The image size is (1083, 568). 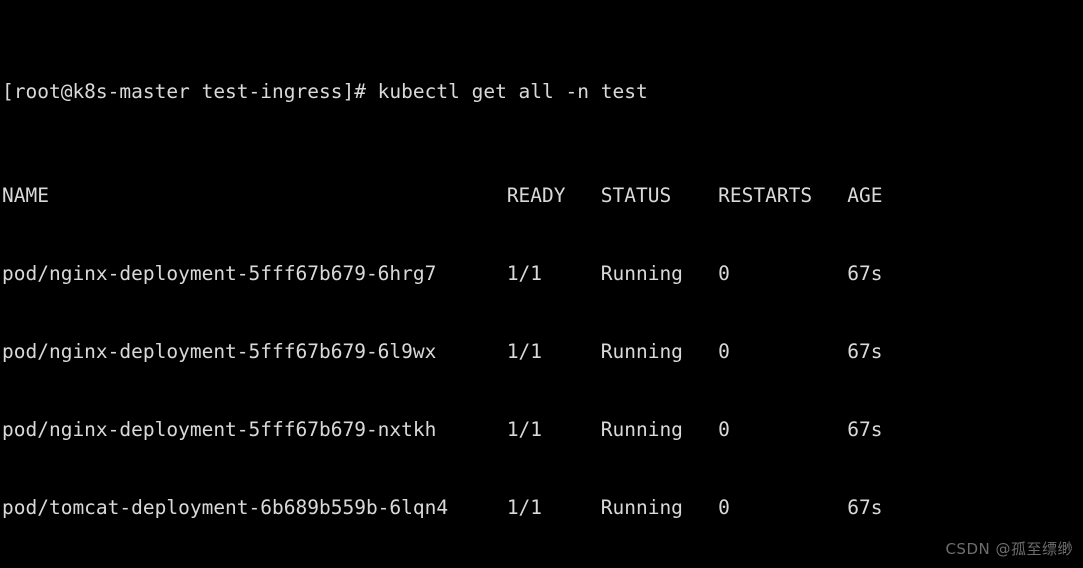 I want to click on csdn-watermark: CSDN @孤至缥缈, so click(x=1009, y=549).